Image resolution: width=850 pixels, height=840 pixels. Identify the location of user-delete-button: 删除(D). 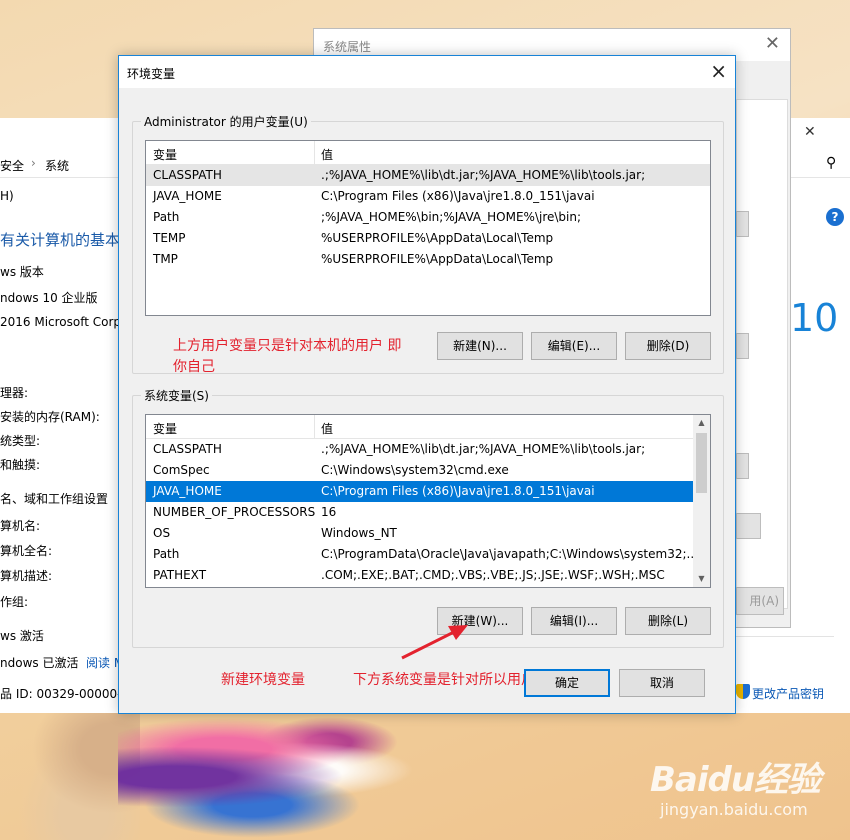
(668, 346).